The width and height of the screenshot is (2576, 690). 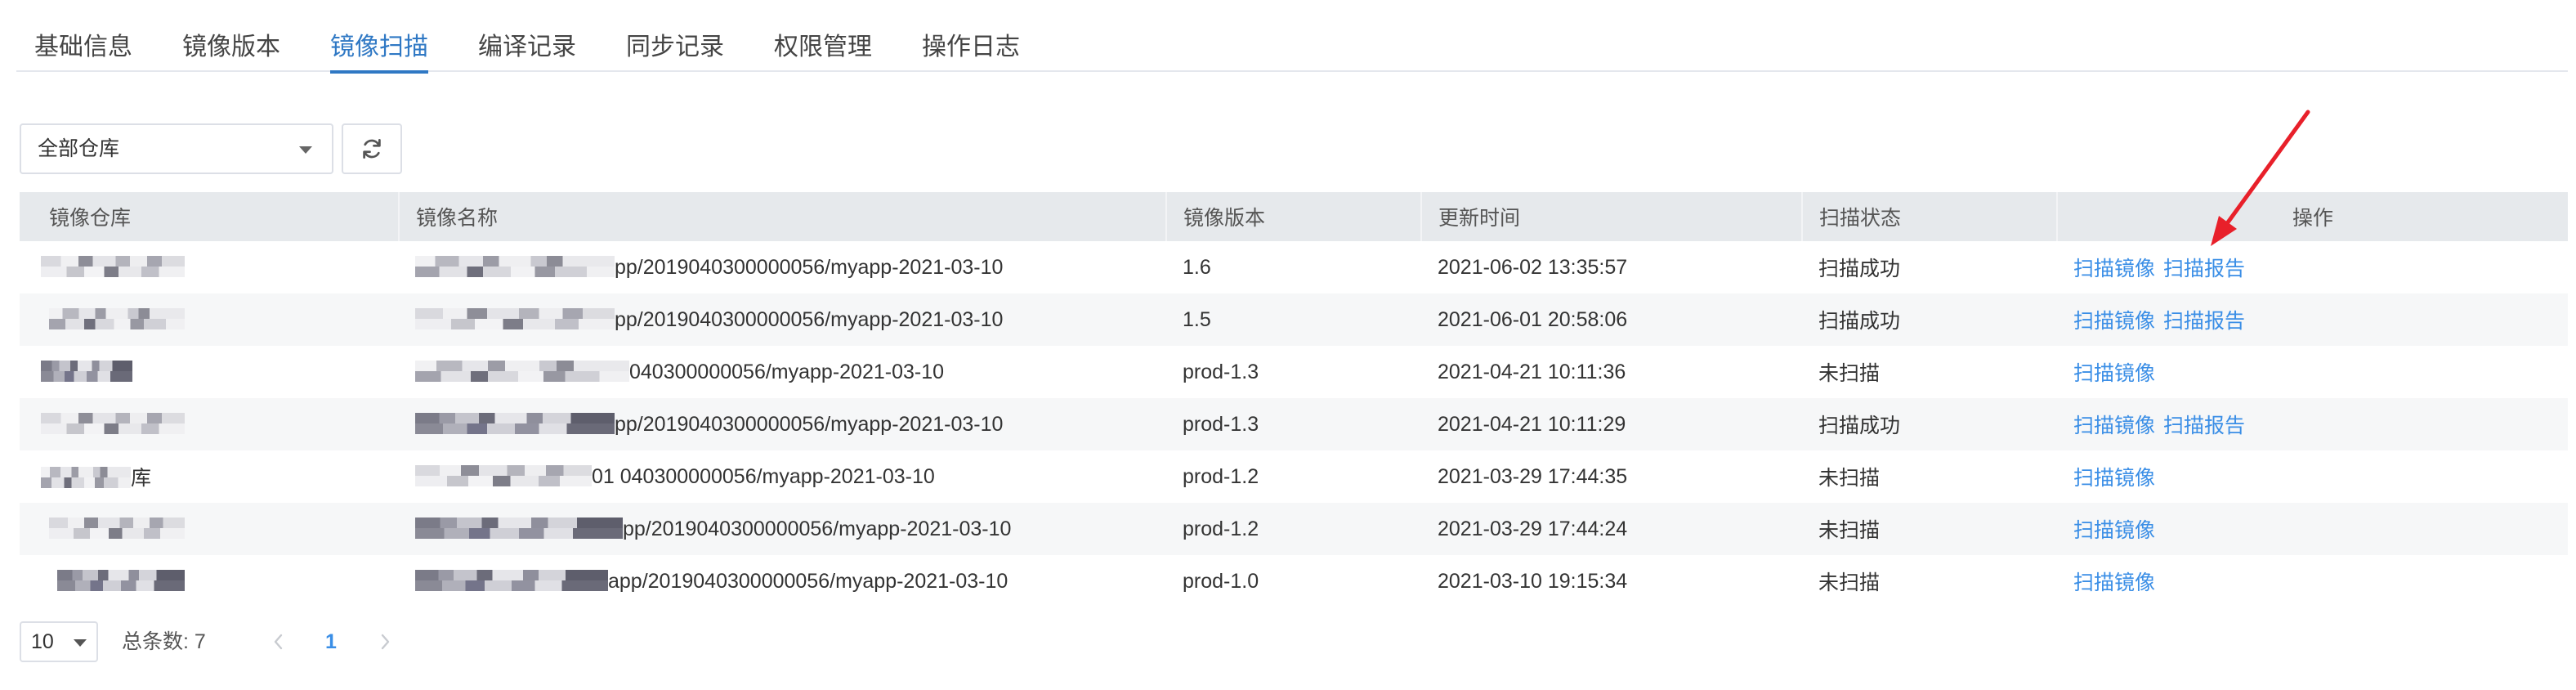 I want to click on image-name-text: 01 040300000056/myapp-2021-03-10, so click(x=763, y=476).